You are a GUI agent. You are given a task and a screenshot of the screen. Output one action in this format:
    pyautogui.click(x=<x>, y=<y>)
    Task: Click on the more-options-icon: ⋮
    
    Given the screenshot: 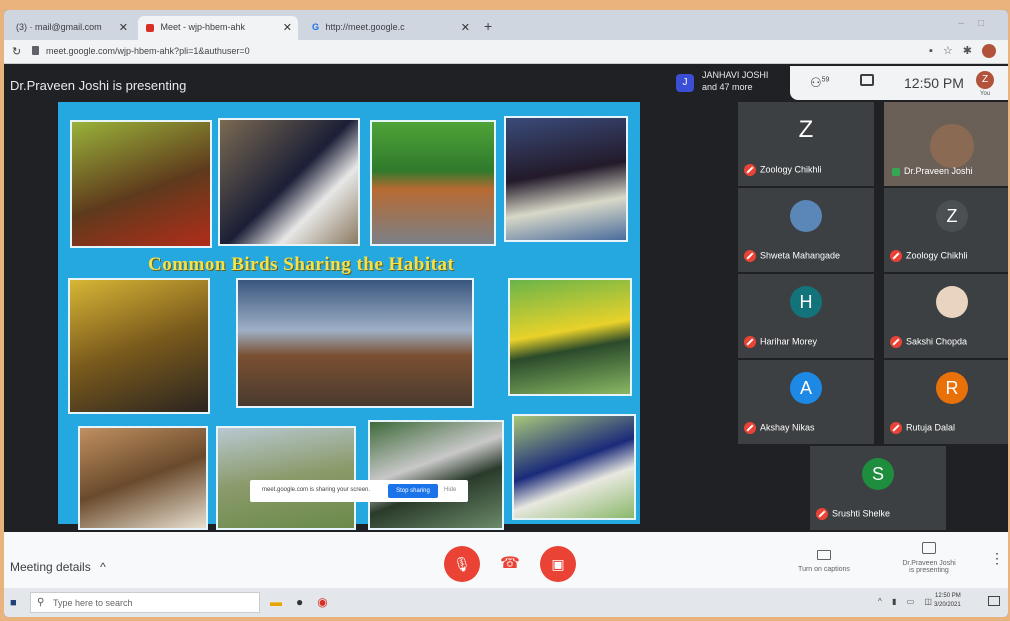 What is the action you would take?
    pyautogui.click(x=997, y=558)
    